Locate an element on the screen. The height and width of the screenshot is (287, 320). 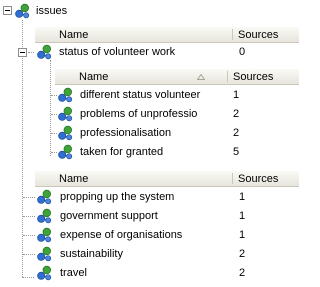
row-name: expense of organisations is located at coordinates (121, 235).